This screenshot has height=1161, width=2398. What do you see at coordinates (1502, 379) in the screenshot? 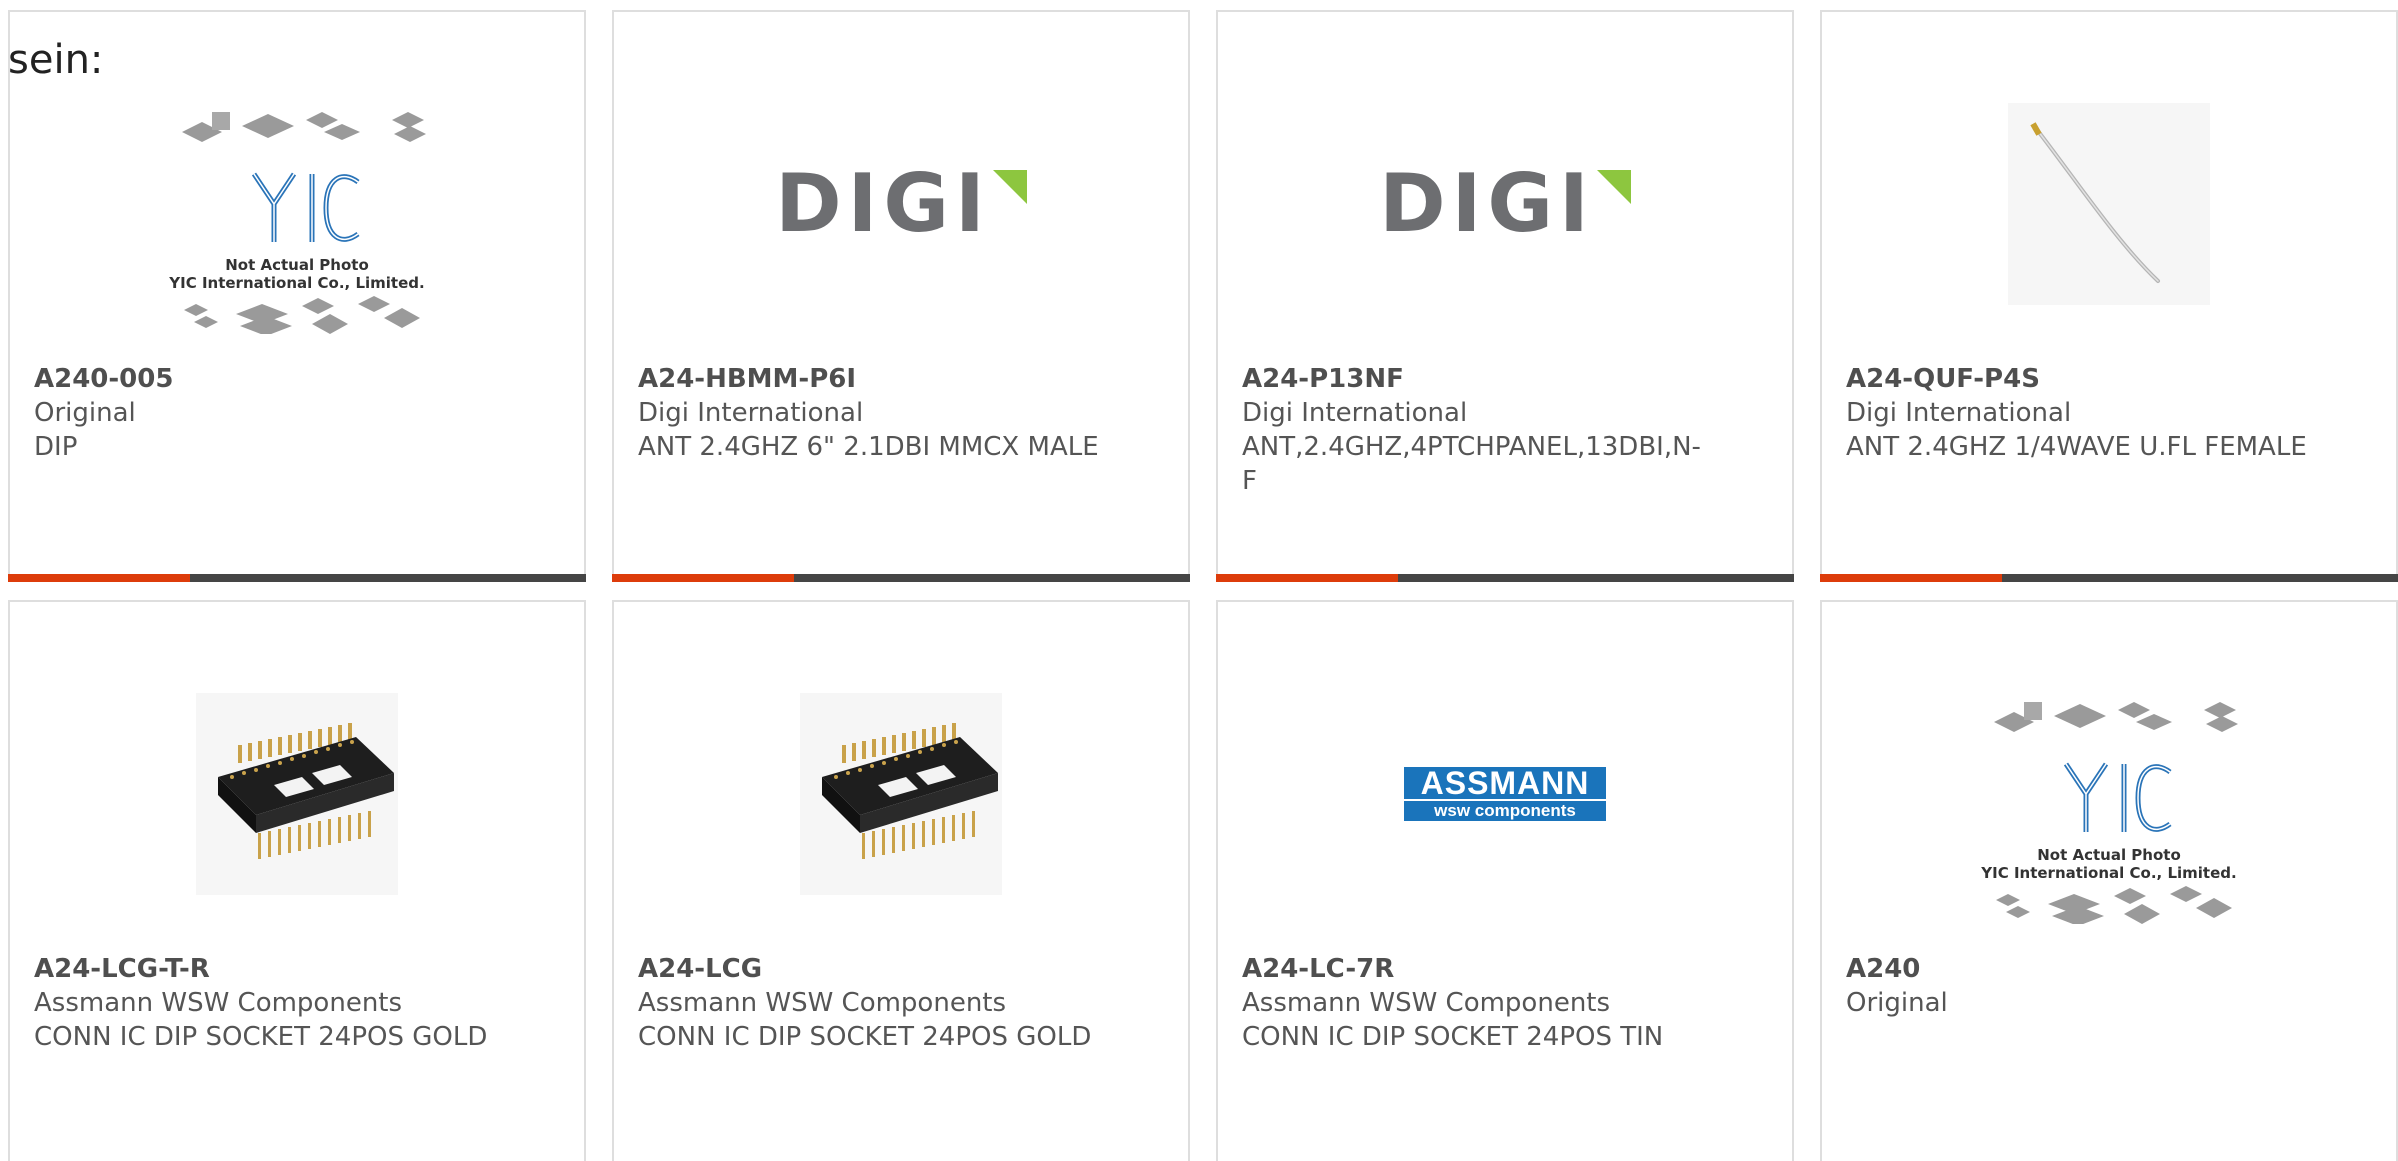
I see `part-number-link: A24-P13NF` at bounding box center [1502, 379].